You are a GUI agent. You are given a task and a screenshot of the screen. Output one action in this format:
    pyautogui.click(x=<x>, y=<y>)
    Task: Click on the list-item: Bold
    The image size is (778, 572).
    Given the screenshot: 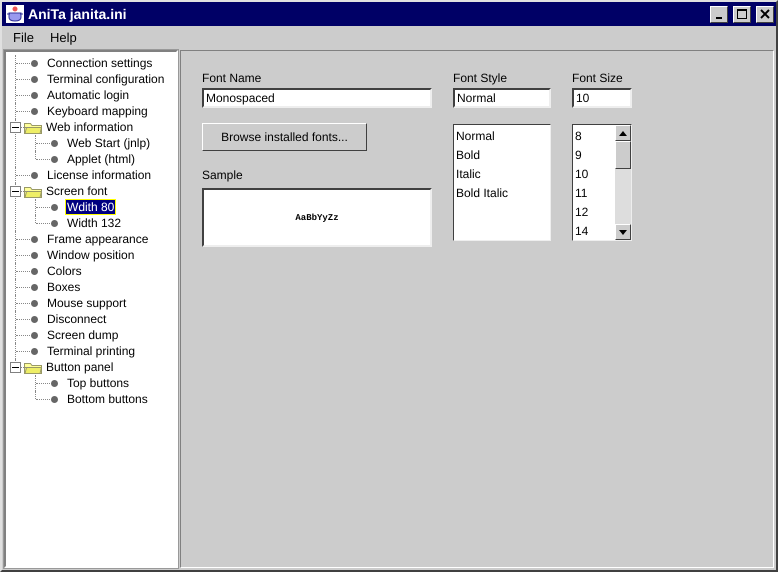 What is the action you would take?
    pyautogui.click(x=502, y=155)
    